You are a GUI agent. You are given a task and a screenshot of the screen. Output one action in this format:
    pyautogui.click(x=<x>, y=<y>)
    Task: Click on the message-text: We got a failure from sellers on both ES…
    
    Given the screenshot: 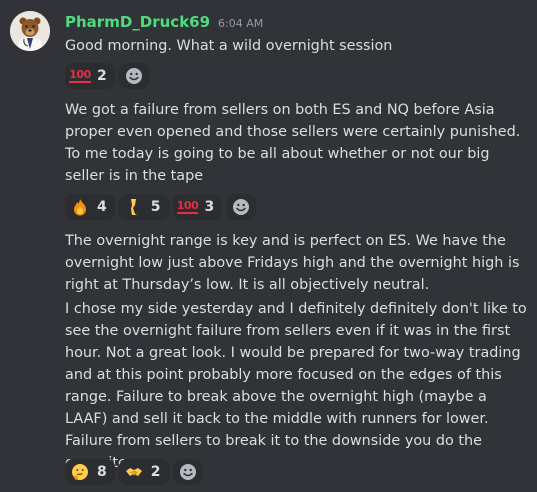 What is the action you would take?
    pyautogui.click(x=293, y=143)
    